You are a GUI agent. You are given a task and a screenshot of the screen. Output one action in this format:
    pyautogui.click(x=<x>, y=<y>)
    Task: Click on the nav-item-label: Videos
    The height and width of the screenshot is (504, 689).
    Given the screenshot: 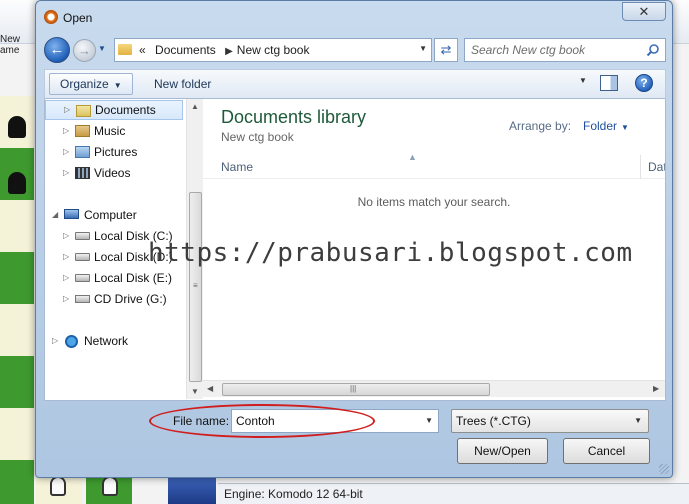 What is the action you would take?
    pyautogui.click(x=112, y=173)
    